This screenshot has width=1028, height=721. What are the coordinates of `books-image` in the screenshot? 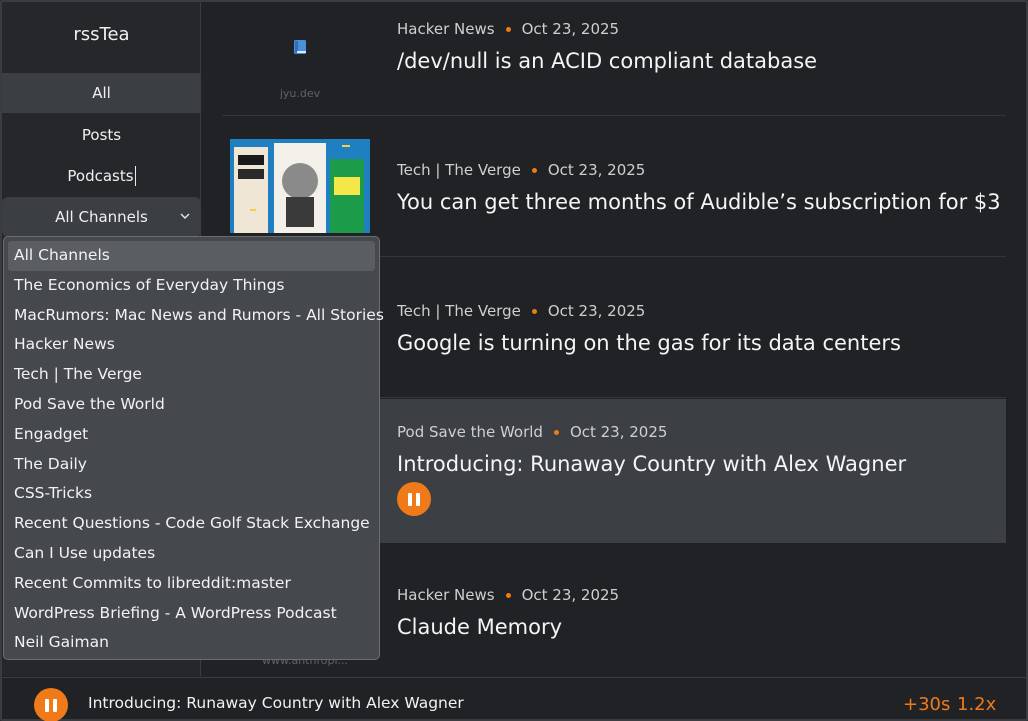 It's located at (300, 186).